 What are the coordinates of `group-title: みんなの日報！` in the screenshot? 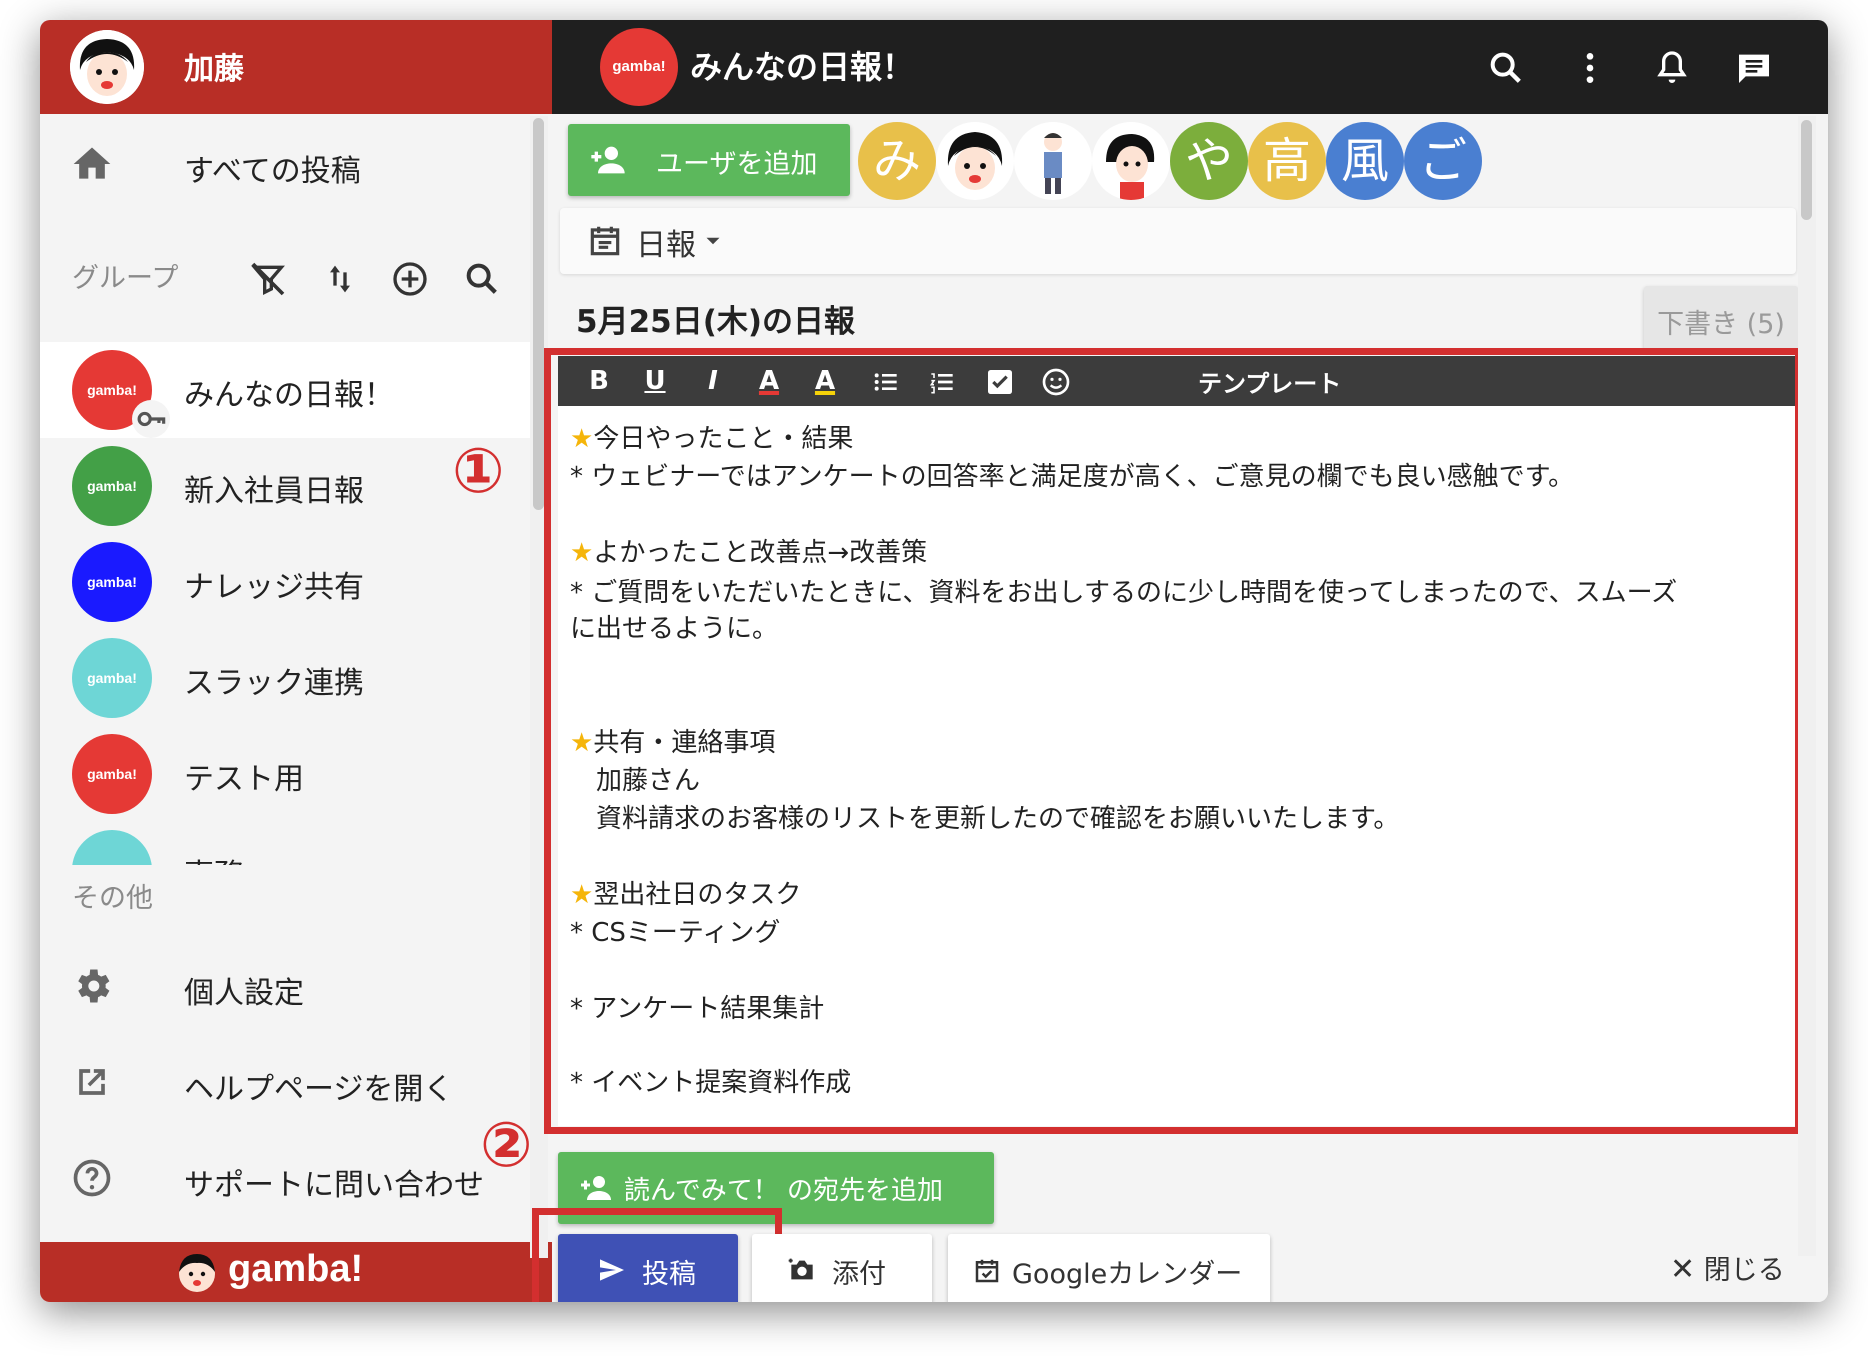 It's located at (802, 67).